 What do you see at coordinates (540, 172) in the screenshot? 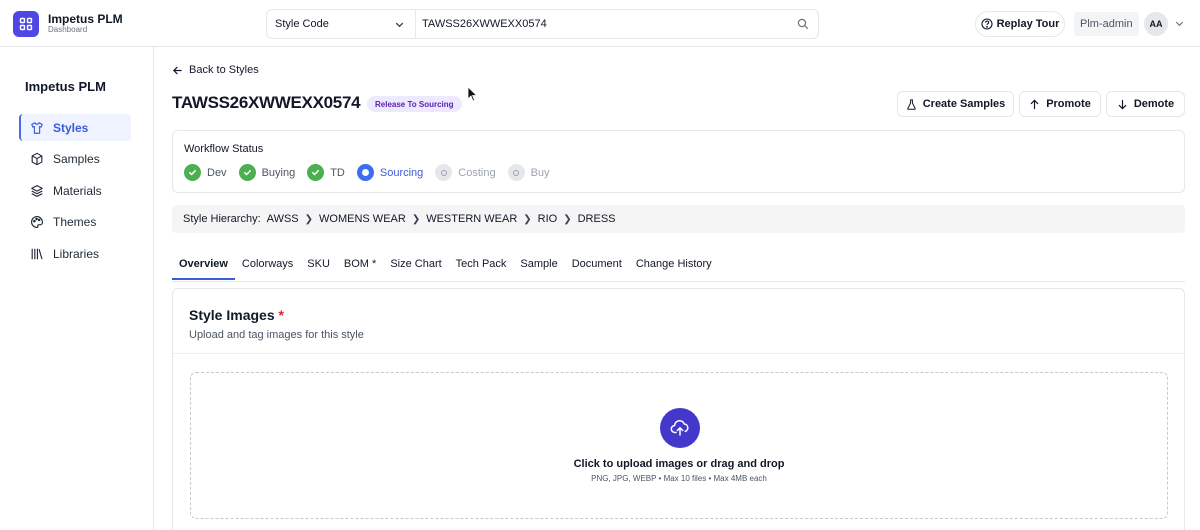
I see `workflow-step-label: Buy` at bounding box center [540, 172].